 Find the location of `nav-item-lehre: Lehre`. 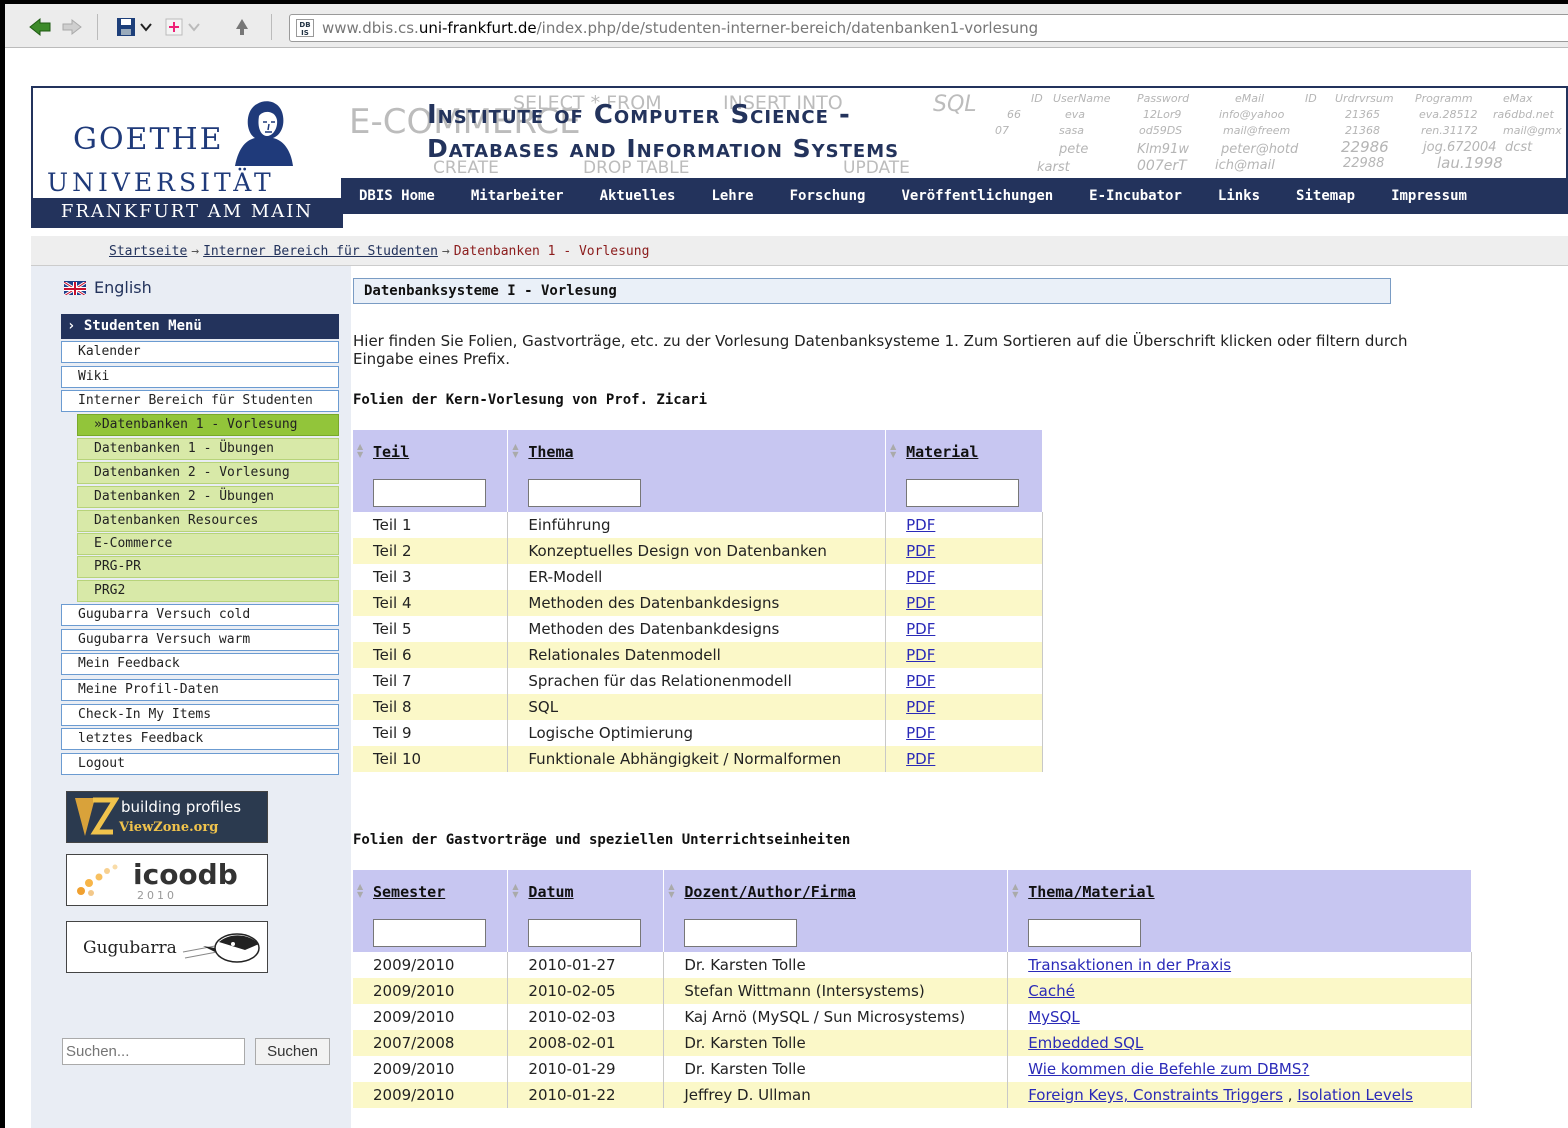

nav-item-lehre: Lehre is located at coordinates (732, 196).